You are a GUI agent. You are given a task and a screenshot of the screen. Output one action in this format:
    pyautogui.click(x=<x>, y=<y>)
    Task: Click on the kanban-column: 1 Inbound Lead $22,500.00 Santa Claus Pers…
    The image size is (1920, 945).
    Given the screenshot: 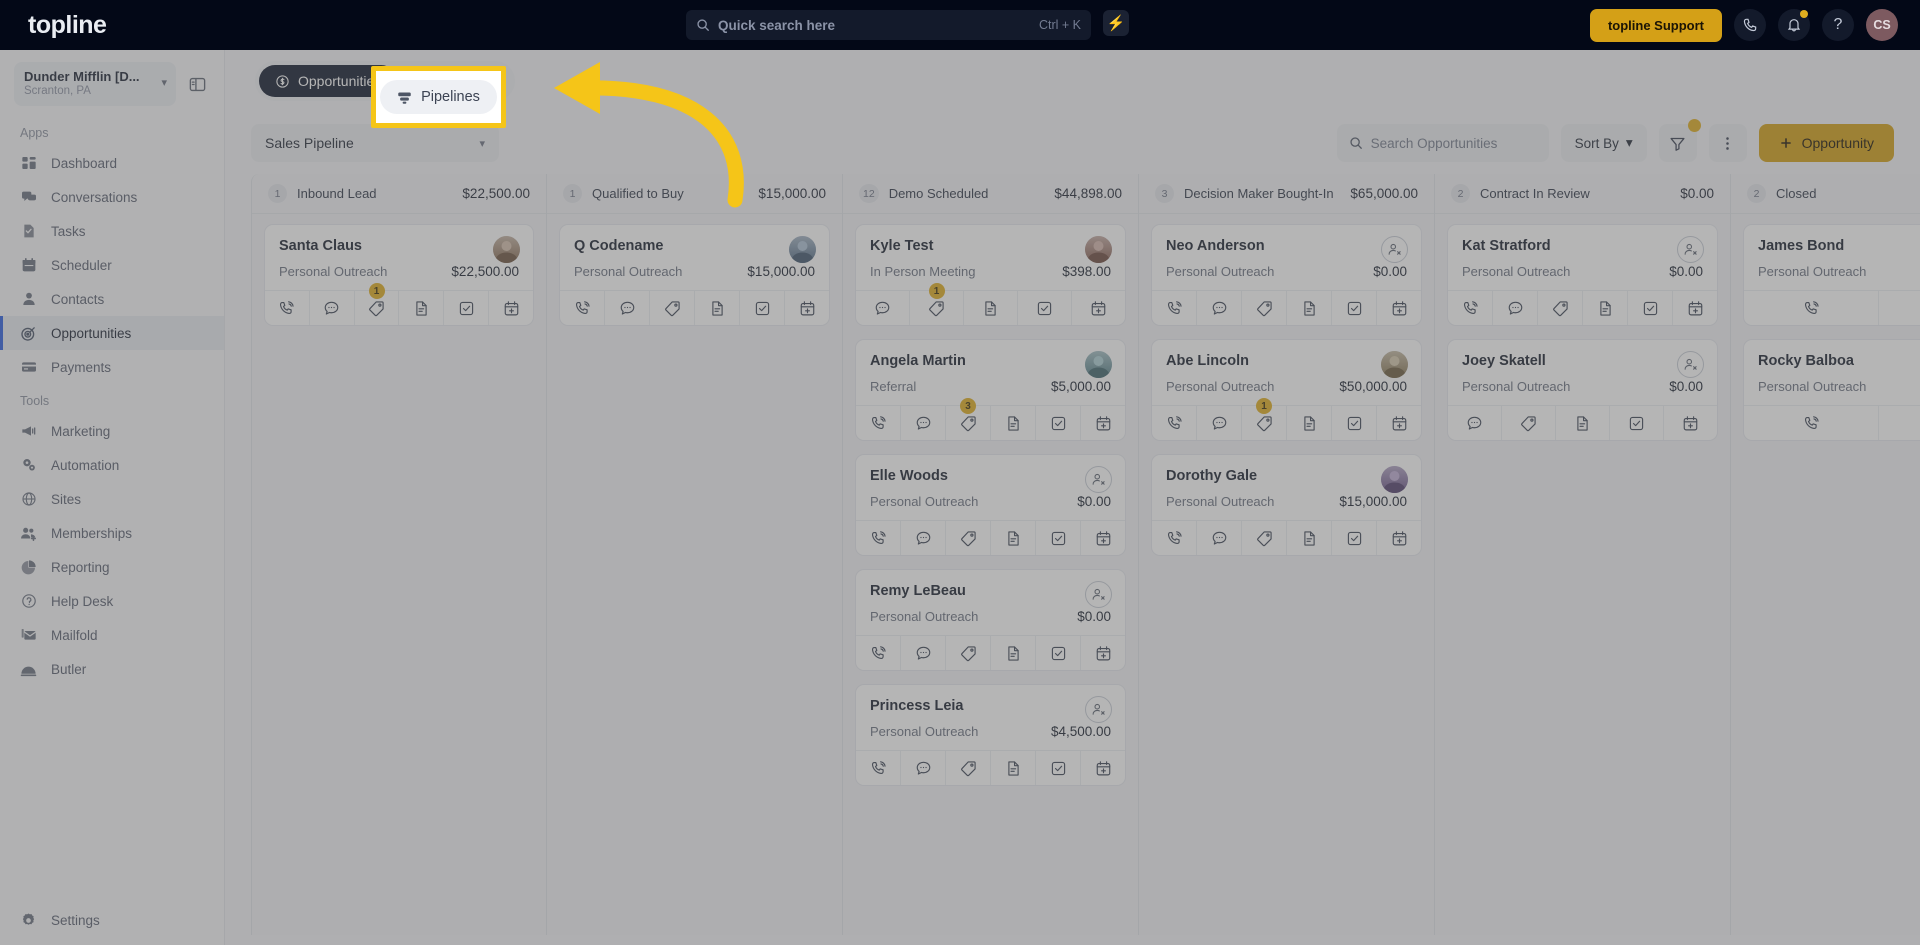 What is the action you would take?
    pyautogui.click(x=399, y=554)
    